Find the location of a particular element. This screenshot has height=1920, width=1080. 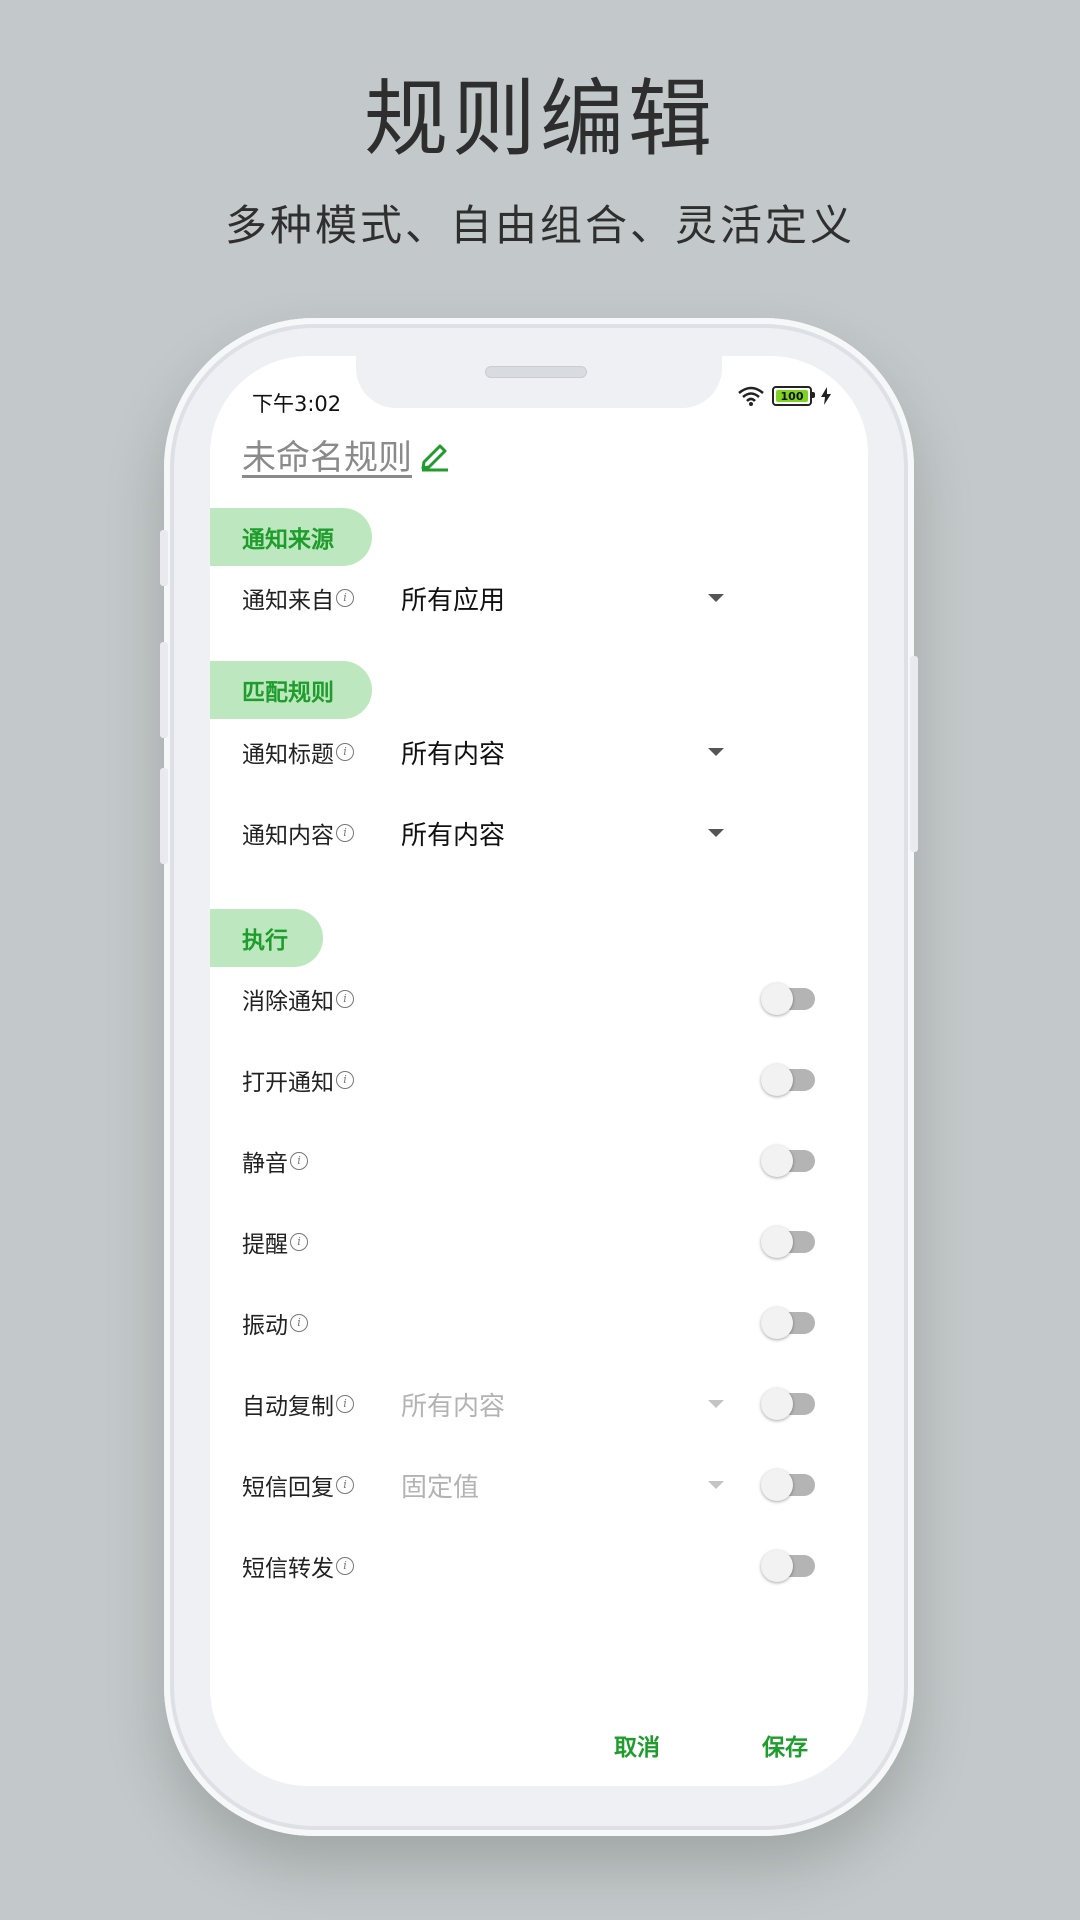

field-label: 通知内容 is located at coordinates (288, 836).